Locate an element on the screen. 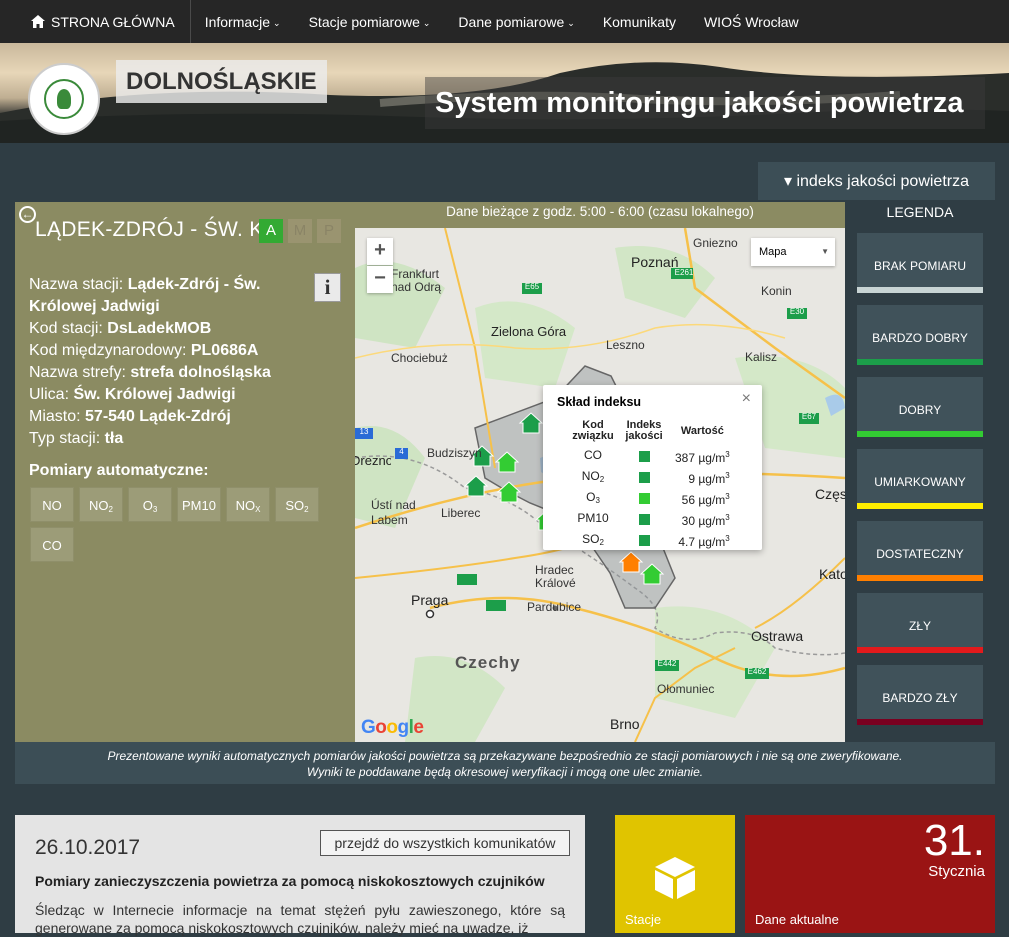  all-announcements-button: przejdź do wszystkich komunikatów is located at coordinates (445, 843).